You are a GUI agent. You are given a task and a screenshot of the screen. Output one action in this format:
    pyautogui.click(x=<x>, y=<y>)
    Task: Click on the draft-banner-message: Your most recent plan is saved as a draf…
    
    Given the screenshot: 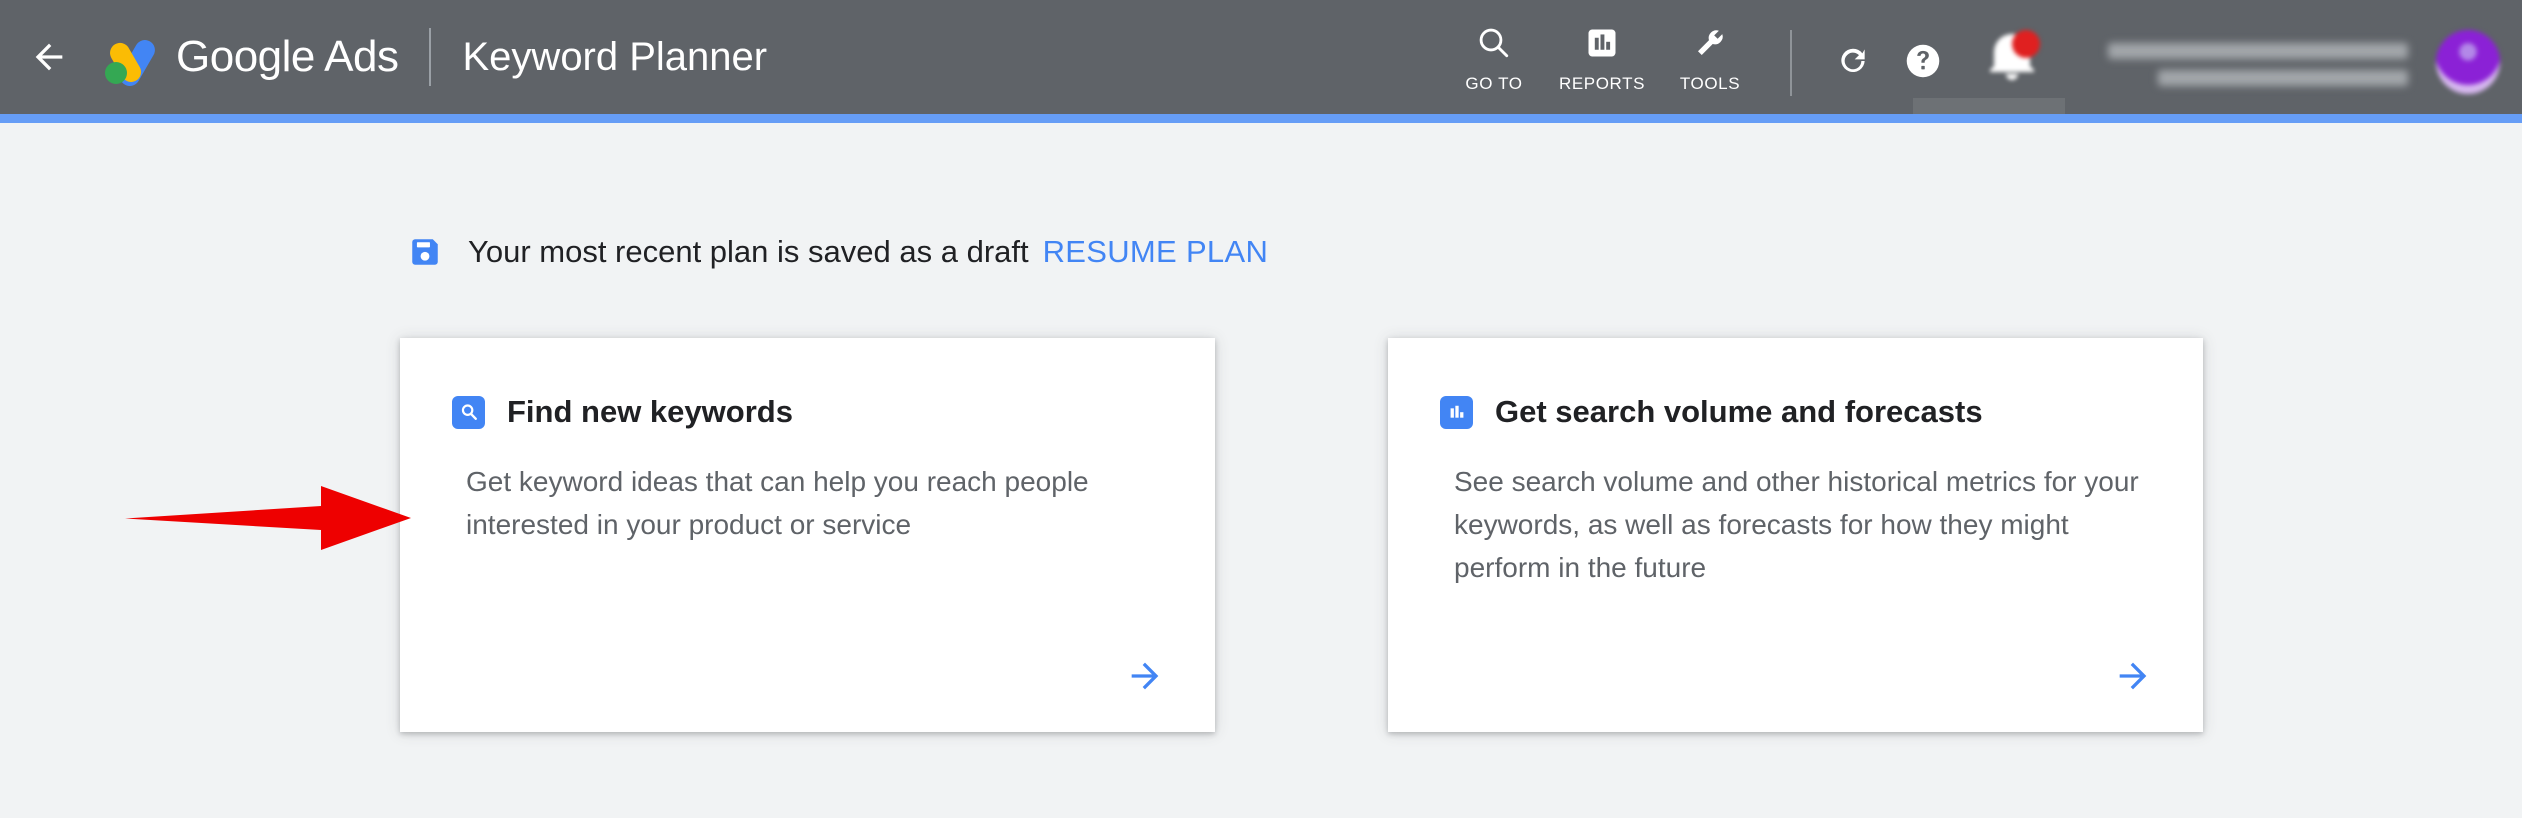 What is the action you would take?
    pyautogui.click(x=748, y=251)
    